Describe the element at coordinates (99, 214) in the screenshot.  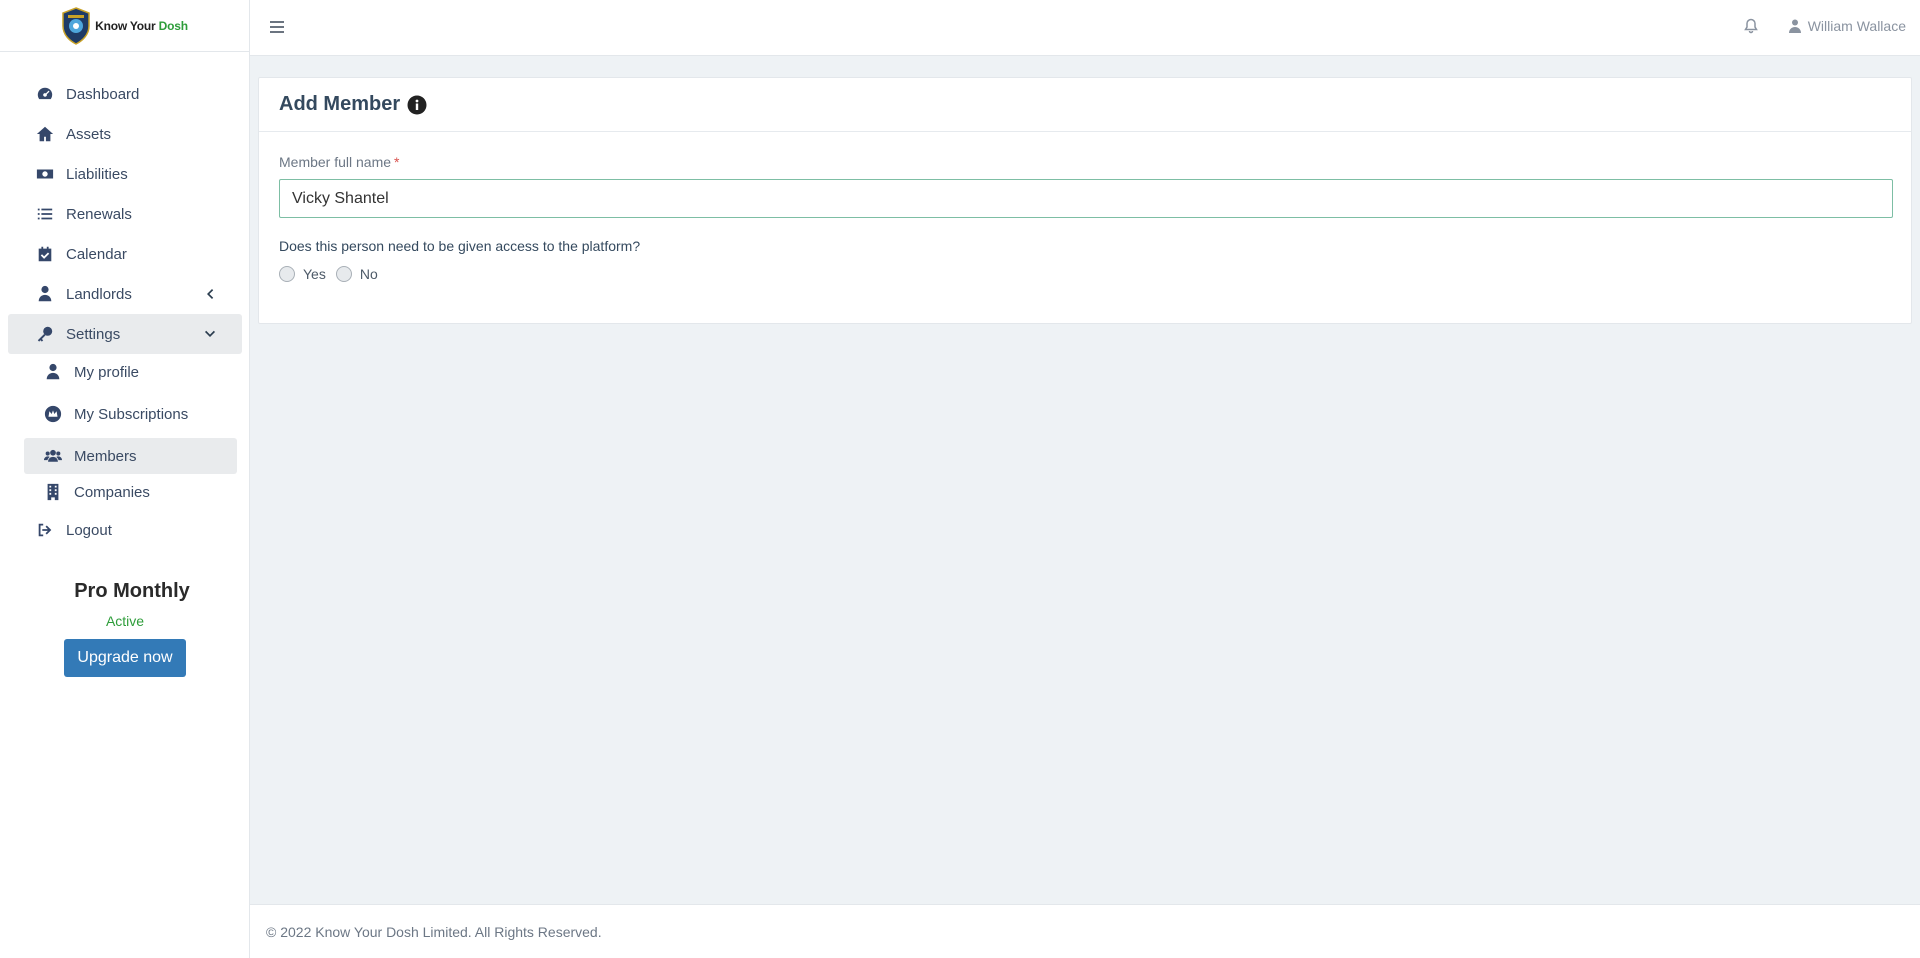
I see `sidebar-item-label: Renewals` at that location.